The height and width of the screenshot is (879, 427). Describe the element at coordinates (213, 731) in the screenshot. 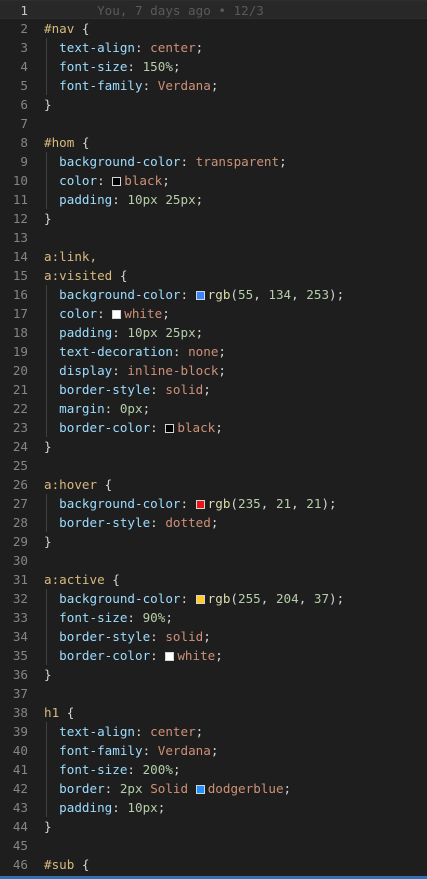

I see `code-line: 39 text-align: center;` at that location.